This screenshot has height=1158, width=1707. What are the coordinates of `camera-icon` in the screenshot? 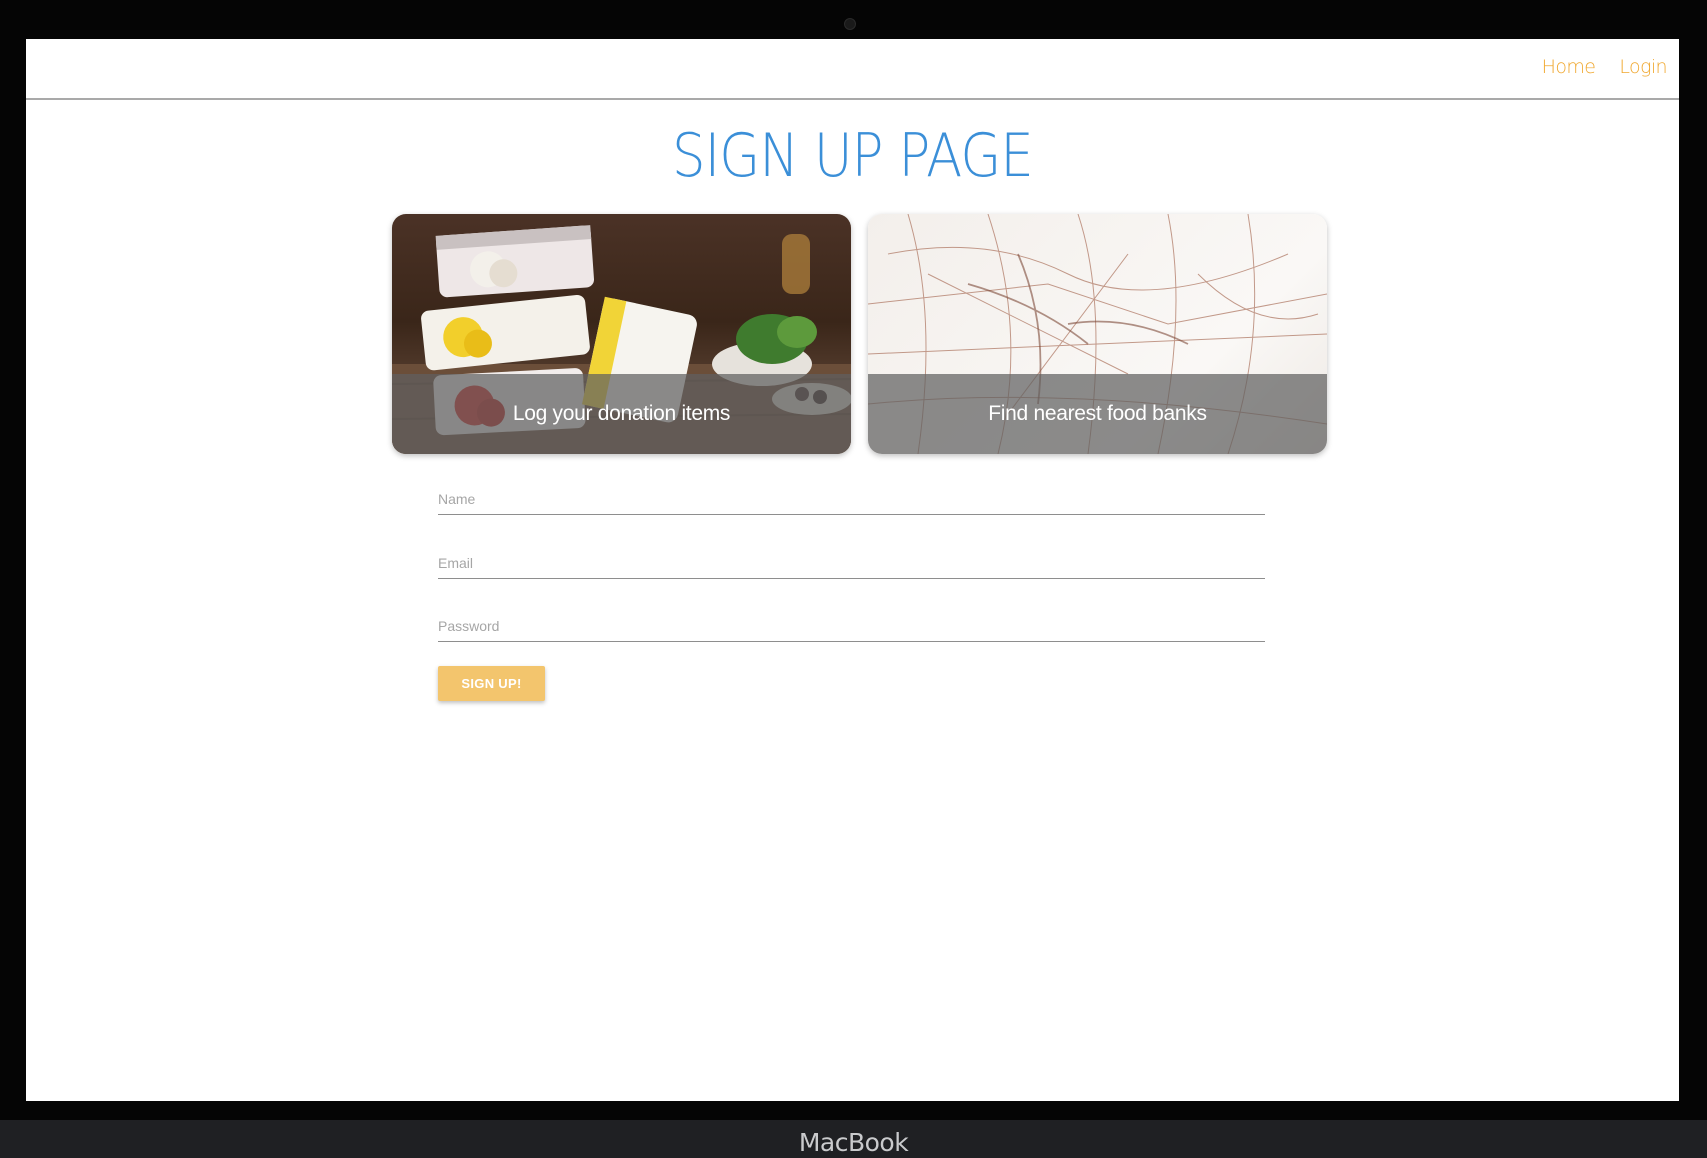 It's located at (850, 24).